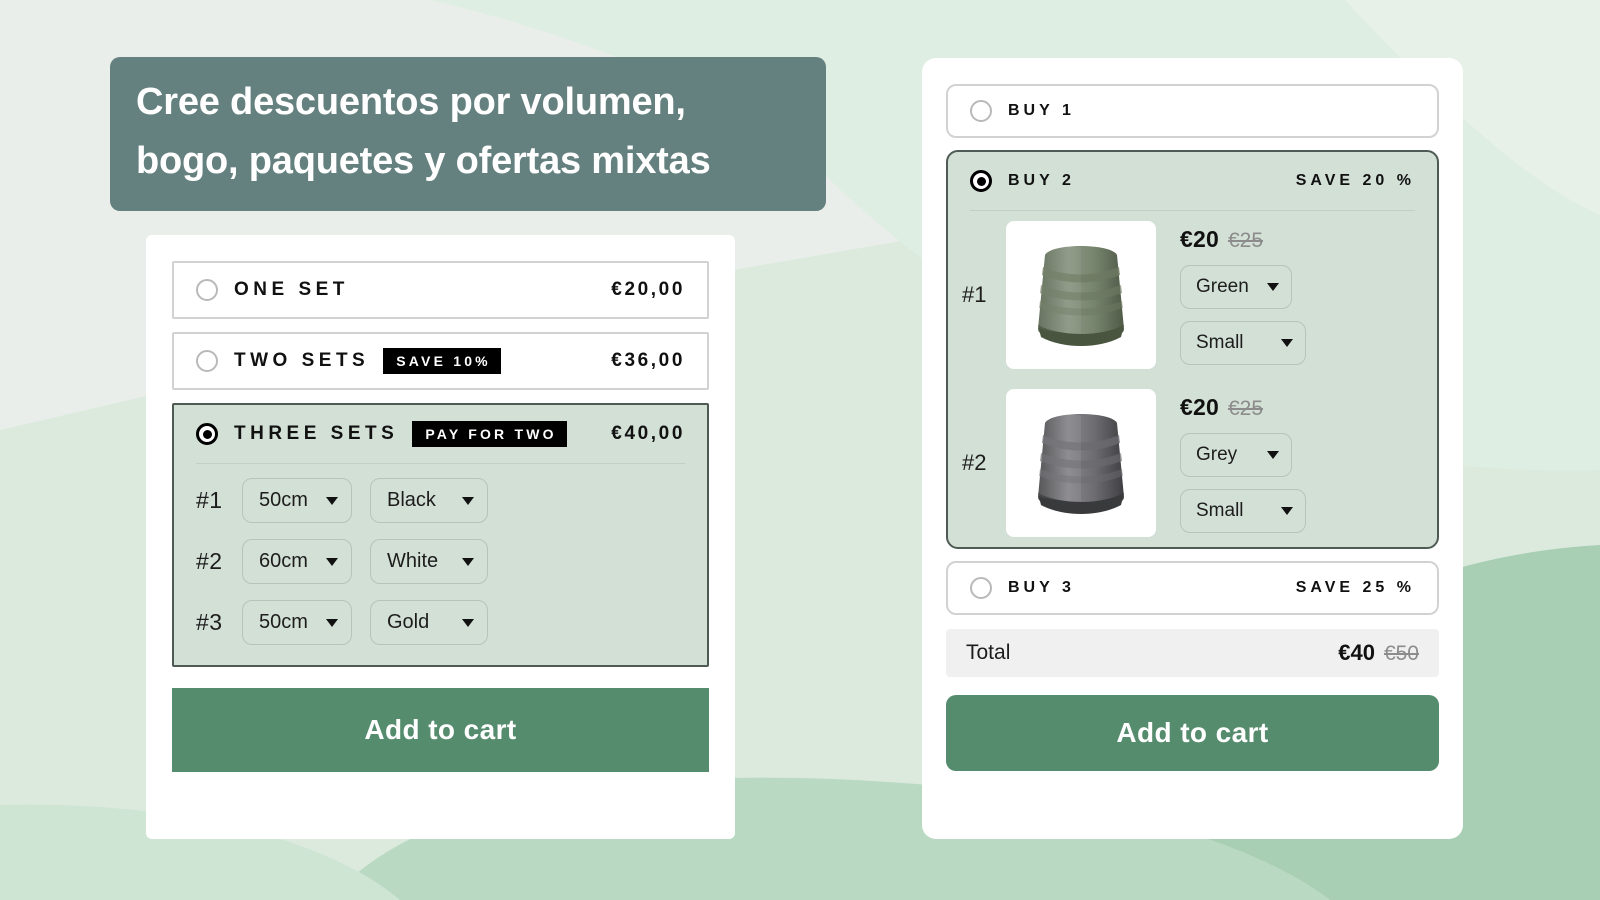  Describe the element at coordinates (209, 500) in the screenshot. I see `variant-index: #1` at that location.